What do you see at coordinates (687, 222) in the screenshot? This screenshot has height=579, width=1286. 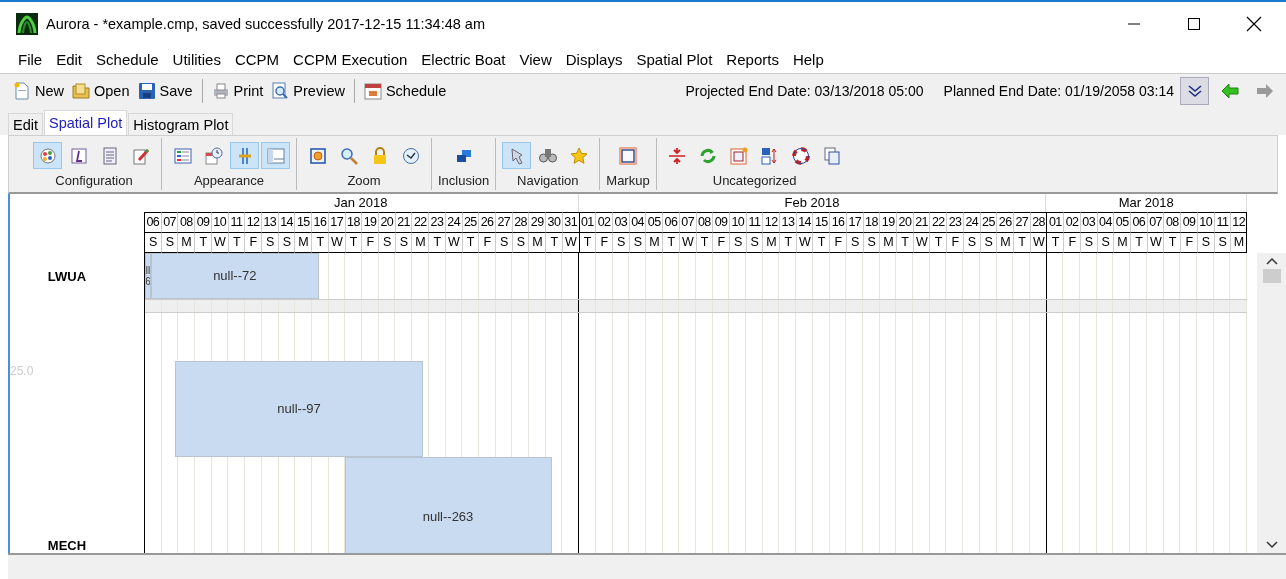 I see `date-header: 07` at bounding box center [687, 222].